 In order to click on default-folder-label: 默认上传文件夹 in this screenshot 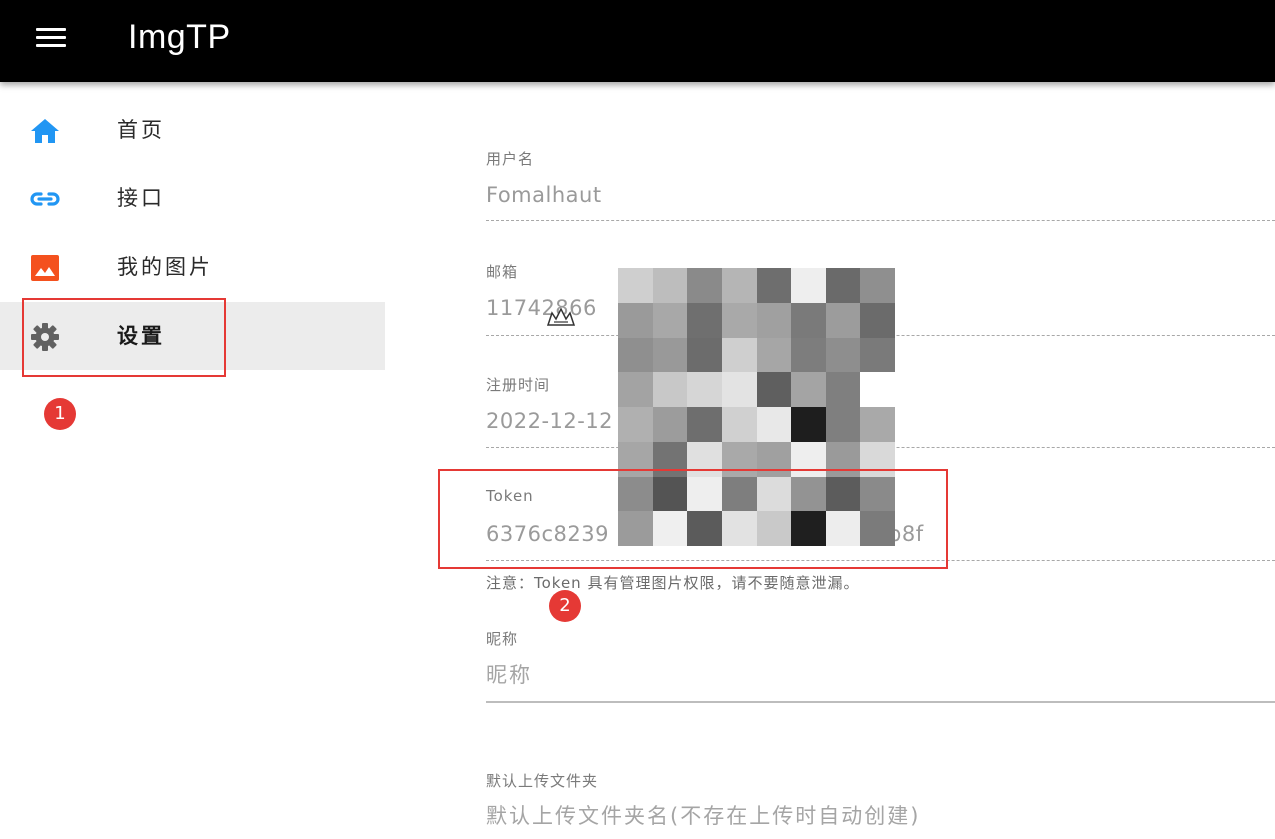, I will do `click(542, 781)`.